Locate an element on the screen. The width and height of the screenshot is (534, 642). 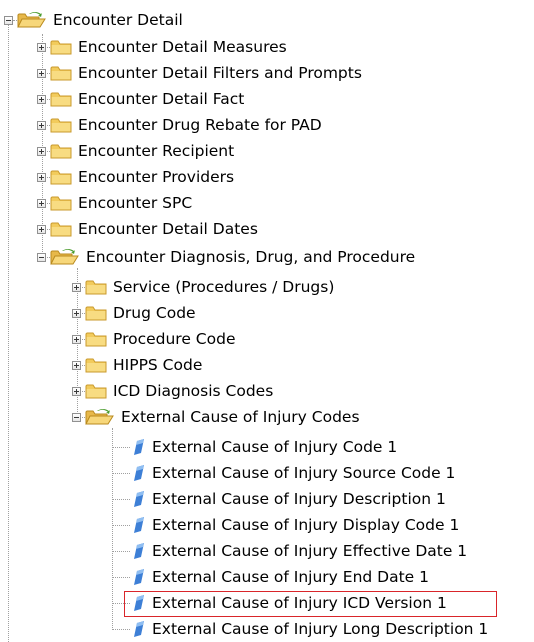
tree-node-label: Encounter Providers is located at coordinates (156, 177).